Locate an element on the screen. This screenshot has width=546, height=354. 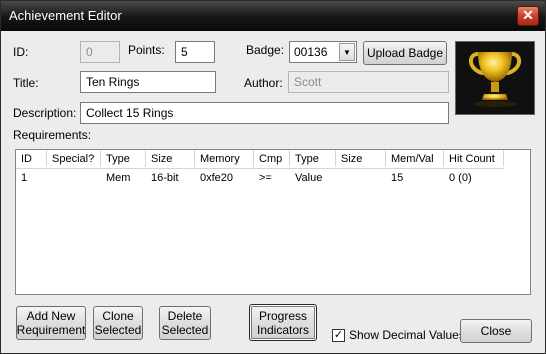
points-label: Points: is located at coordinates (146, 50).